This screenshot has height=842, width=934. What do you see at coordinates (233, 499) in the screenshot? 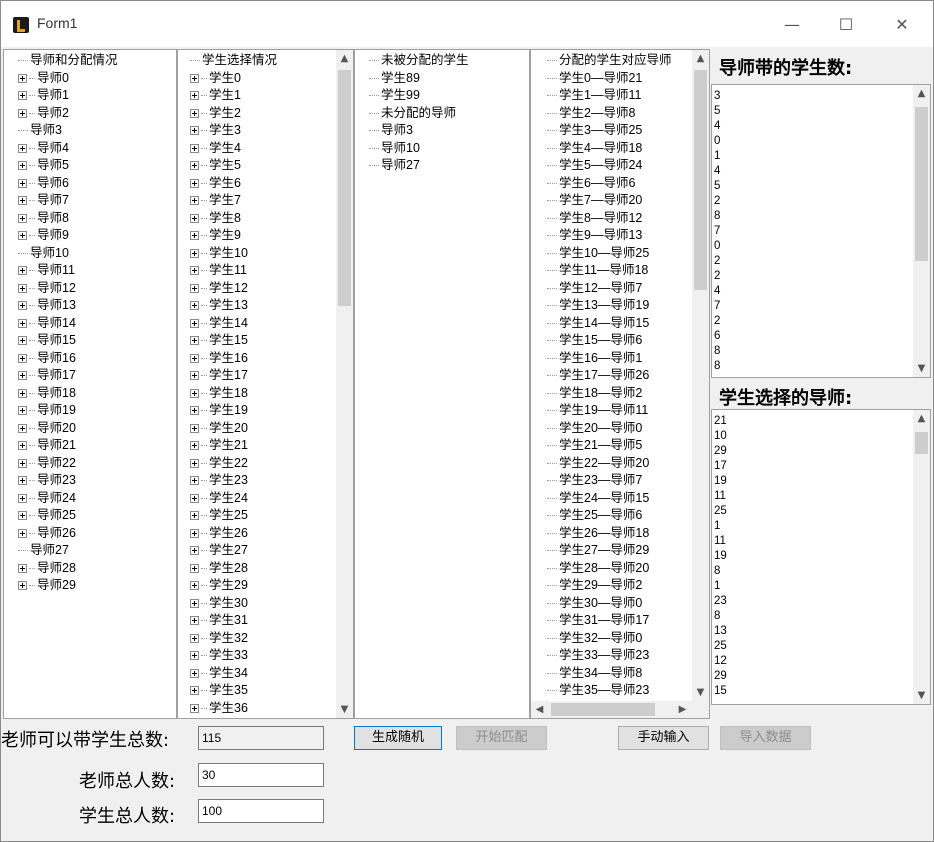
I see `tree-node: 学生24` at bounding box center [233, 499].